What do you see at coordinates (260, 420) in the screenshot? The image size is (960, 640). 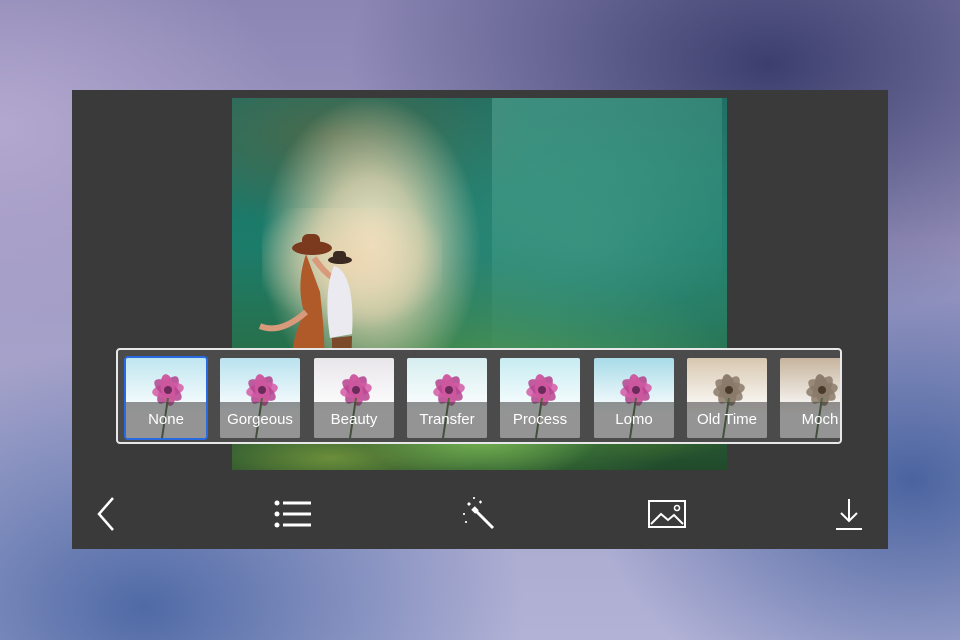 I see `filter-label: Gorgeous` at bounding box center [260, 420].